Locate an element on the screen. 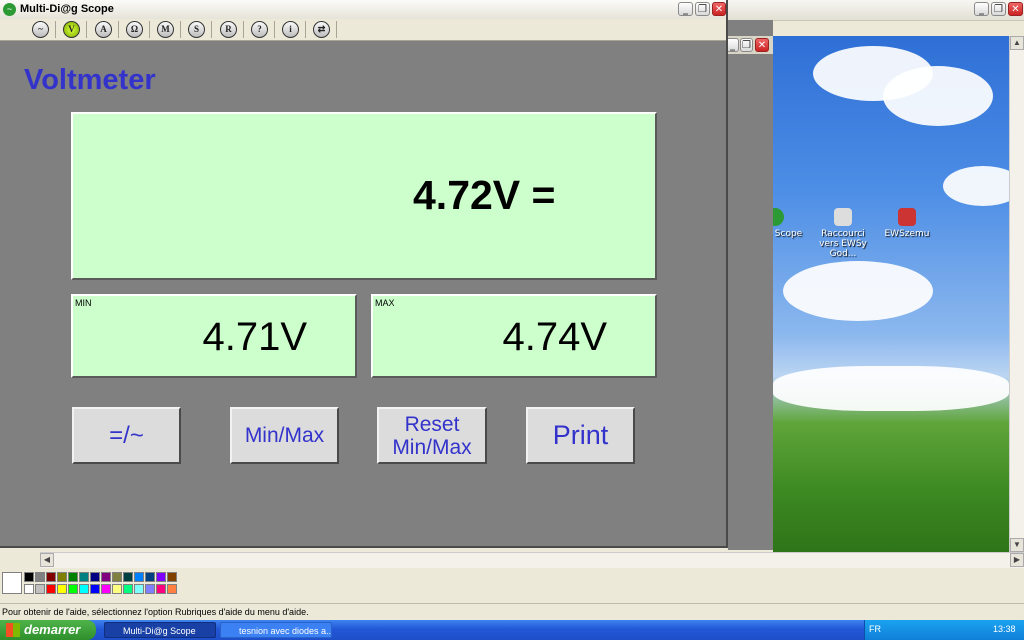 This screenshot has width=1024, height=640. min-value: 4.71V is located at coordinates (254, 337).